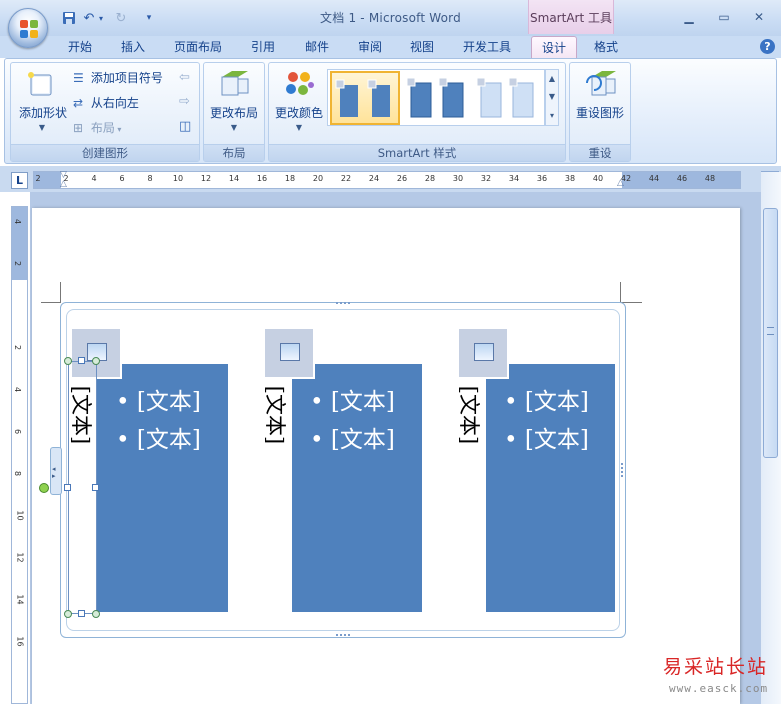 This screenshot has width=781, height=704. What do you see at coordinates (44, 488) in the screenshot?
I see `rotate-handle-icon` at bounding box center [44, 488].